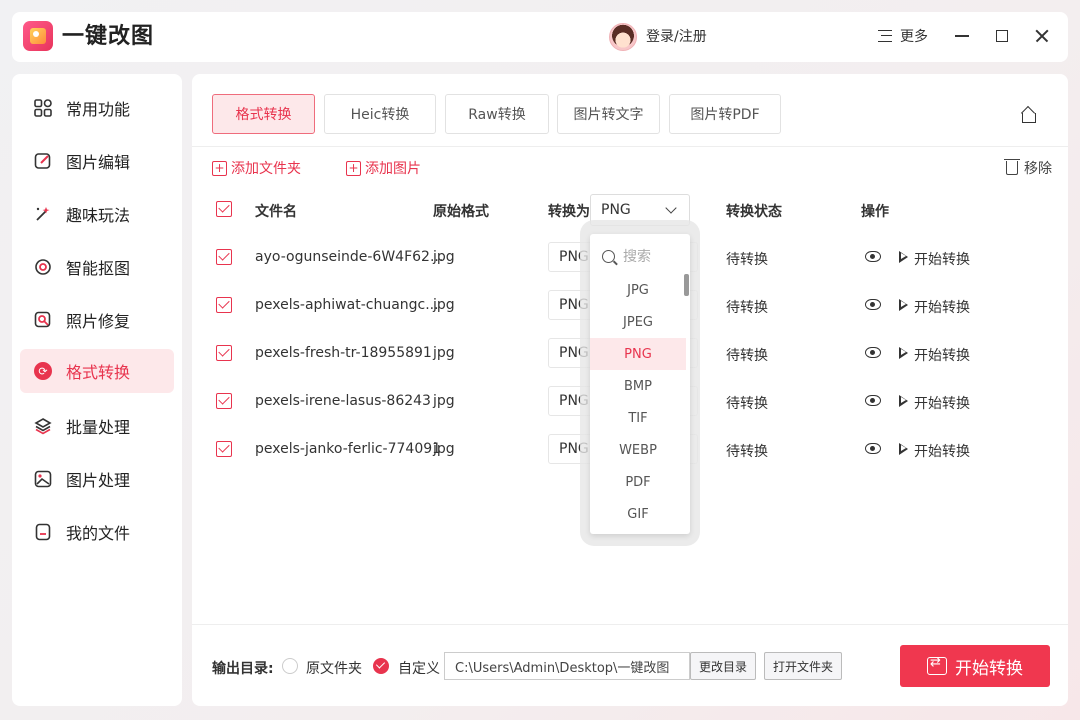 This screenshot has height=720, width=1080. Describe the element at coordinates (937, 665) in the screenshot. I see `swap-icon` at that location.